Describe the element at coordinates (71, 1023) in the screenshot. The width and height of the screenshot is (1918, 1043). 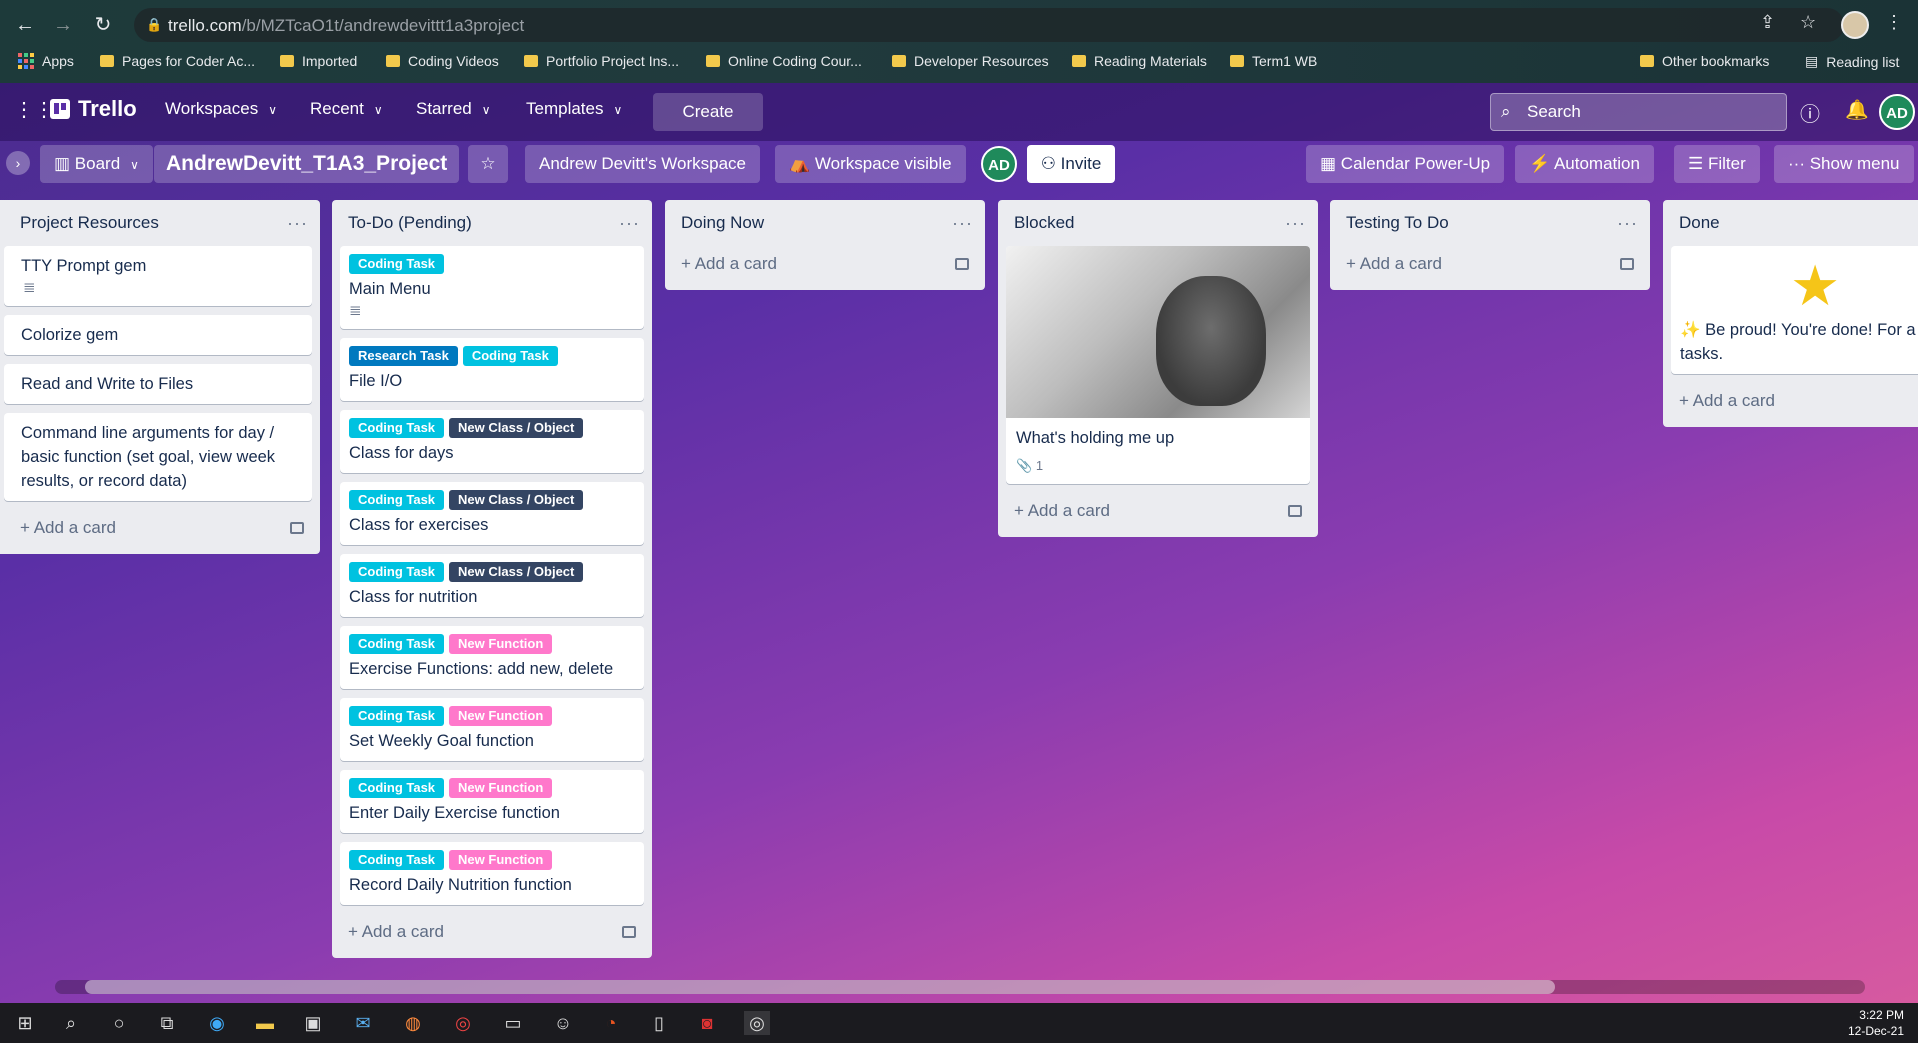
I see `search-icon: ⌕` at that location.